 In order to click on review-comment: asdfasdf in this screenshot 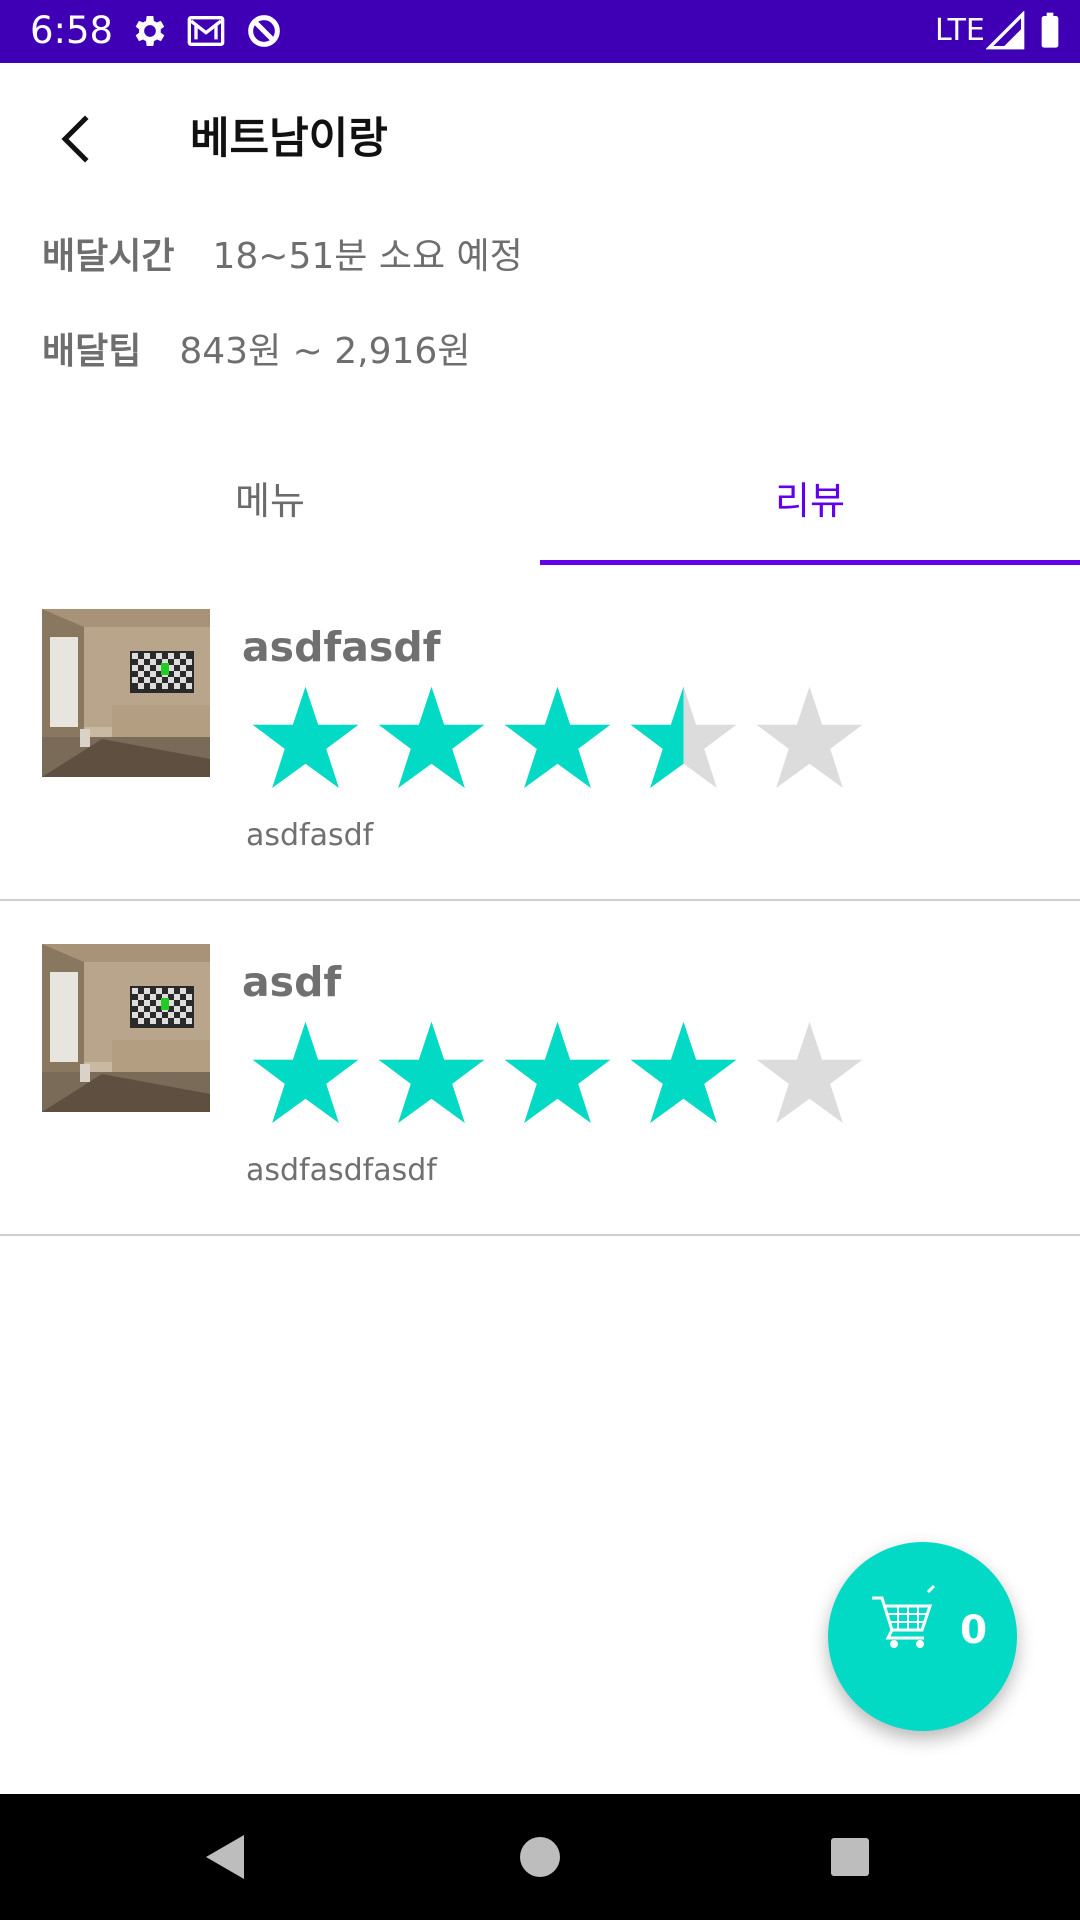, I will do `click(310, 835)`.